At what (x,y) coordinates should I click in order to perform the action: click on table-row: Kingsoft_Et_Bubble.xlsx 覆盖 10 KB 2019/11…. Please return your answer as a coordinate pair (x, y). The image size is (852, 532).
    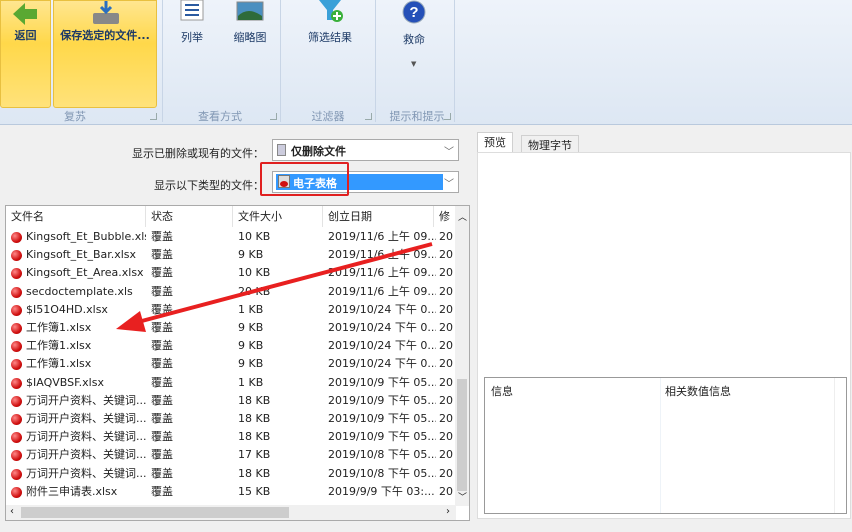
    Looking at the image, I should click on (231, 237).